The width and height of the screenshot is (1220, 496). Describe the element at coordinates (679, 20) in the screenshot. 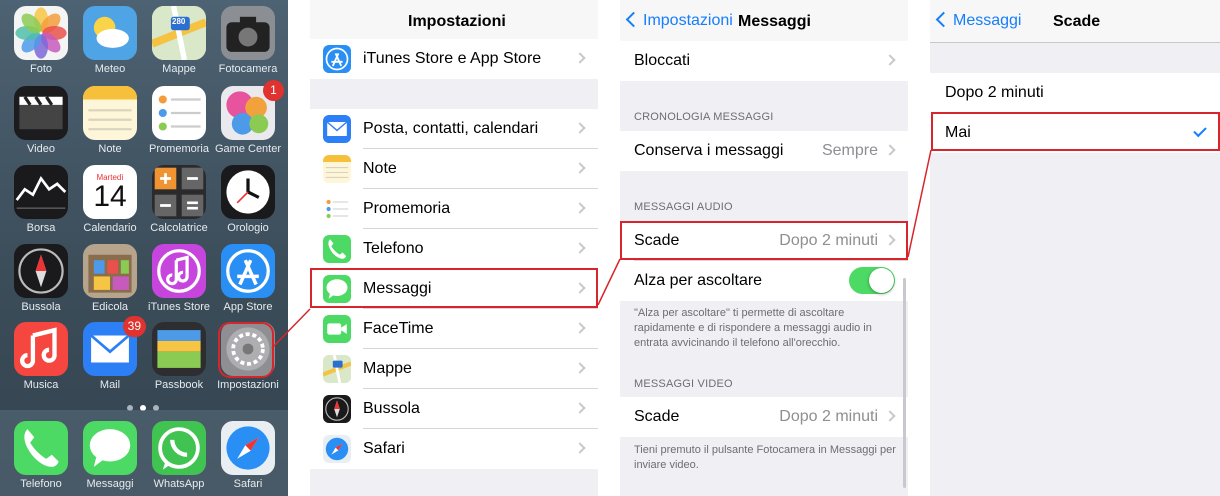

I see `back-button: Impostazioni` at that location.